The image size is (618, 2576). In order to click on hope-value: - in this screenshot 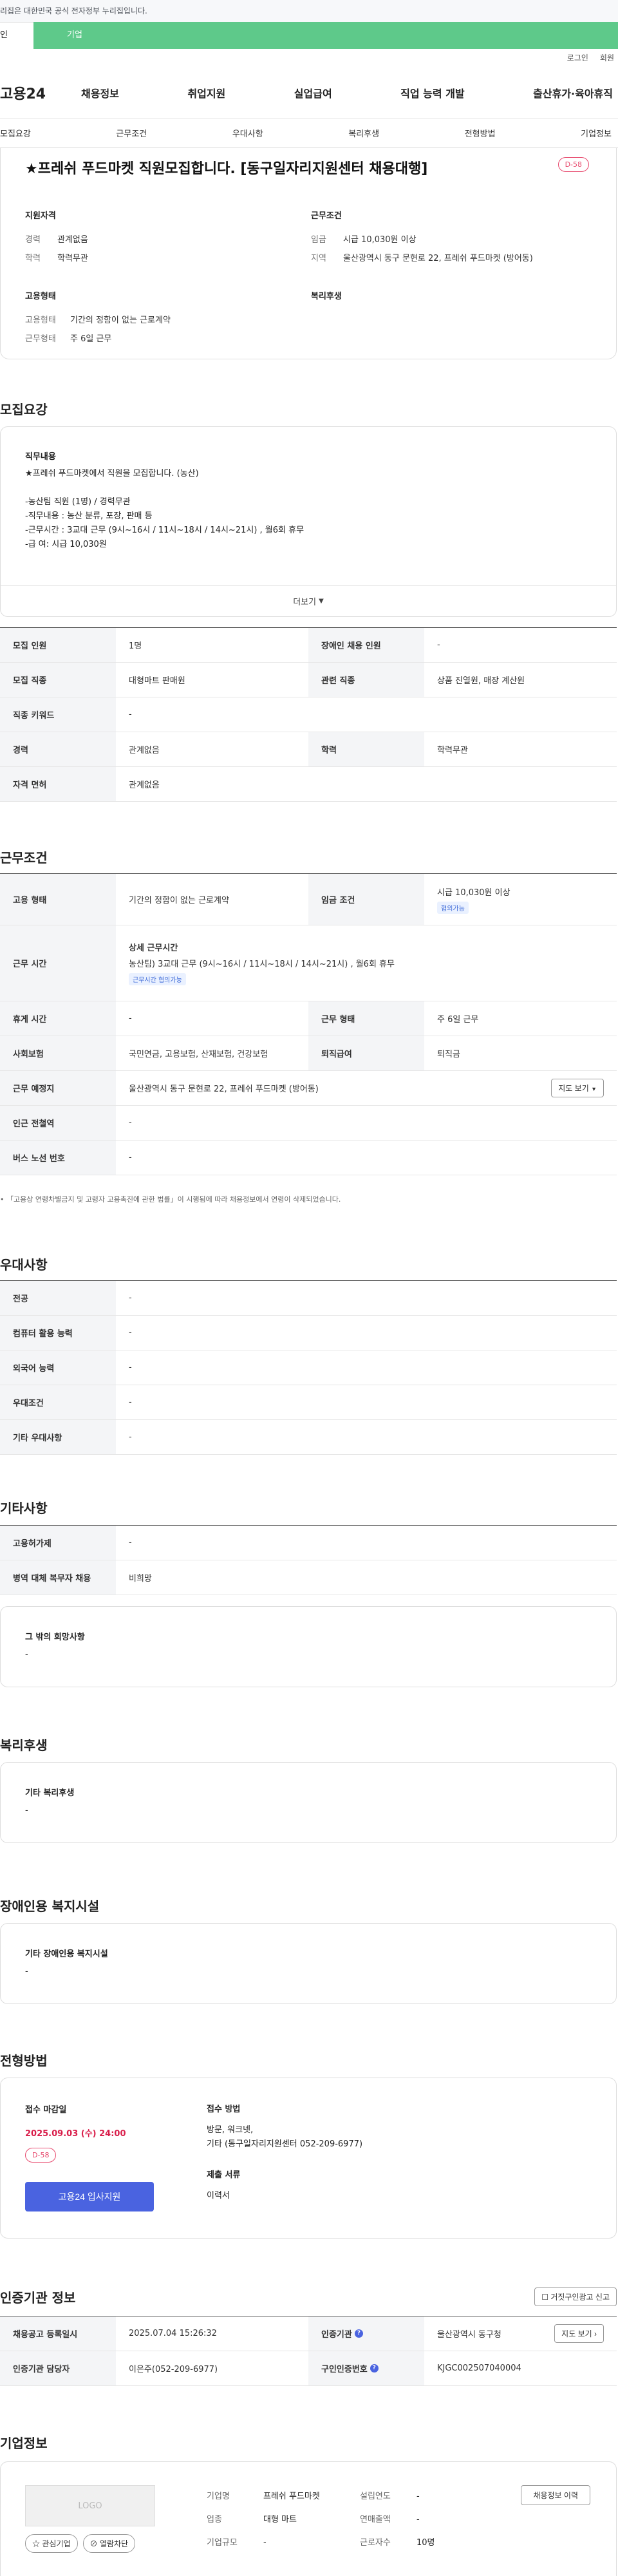, I will do `click(26, 1655)`.